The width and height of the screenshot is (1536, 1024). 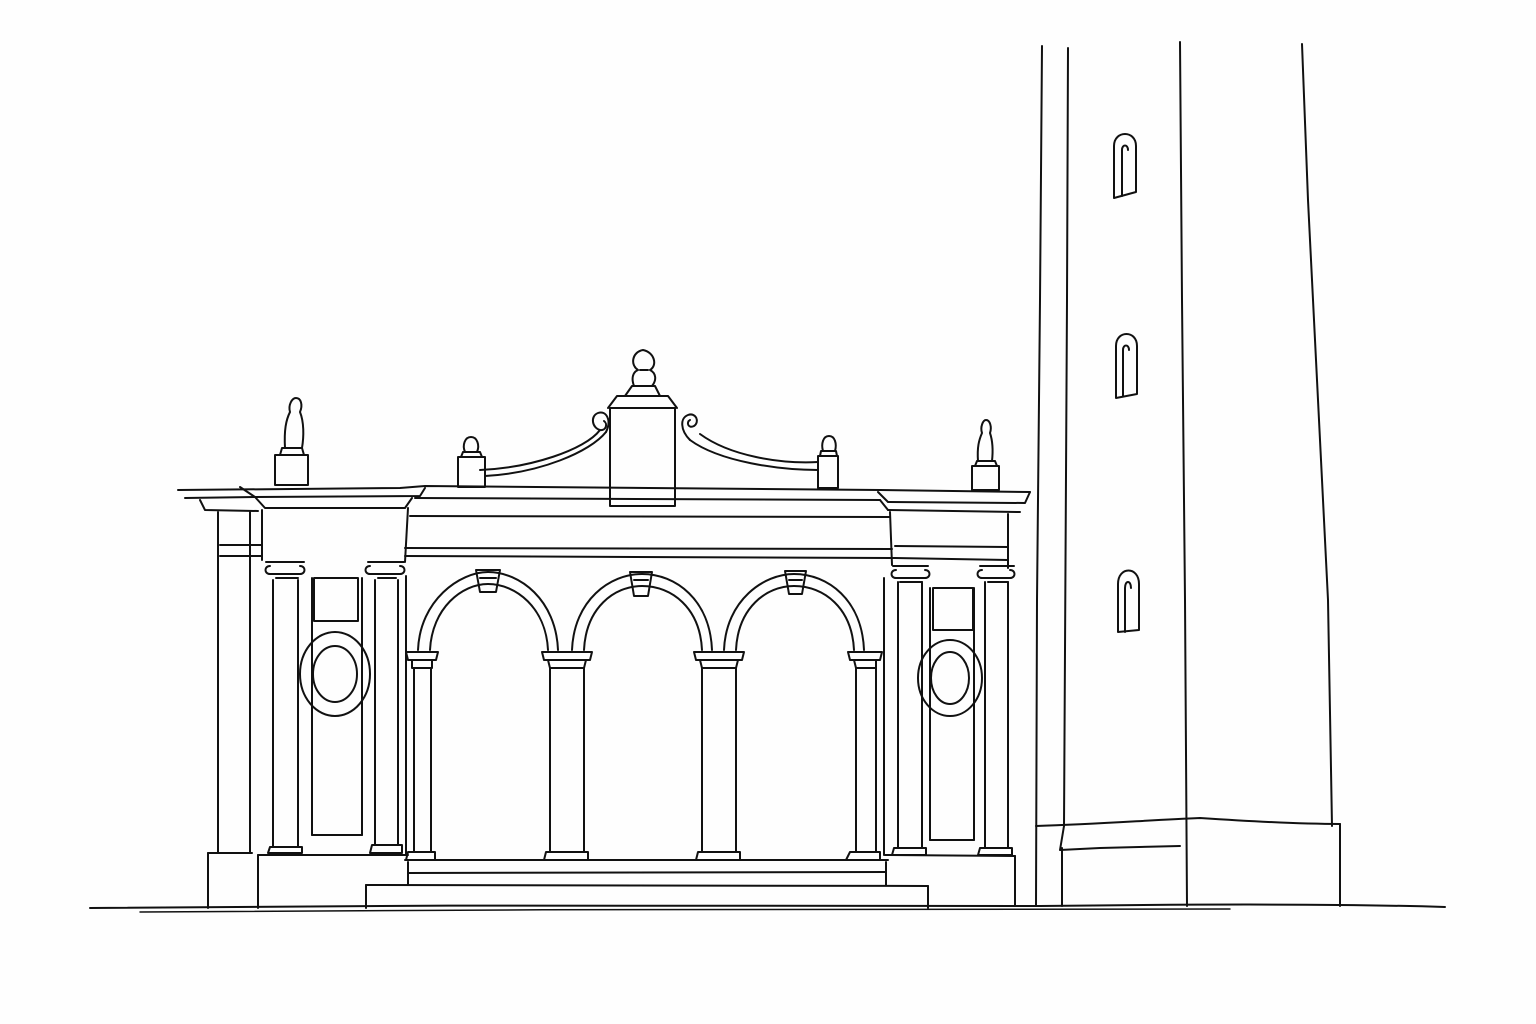 I want to click on loggia-base, so click(x=611, y=880).